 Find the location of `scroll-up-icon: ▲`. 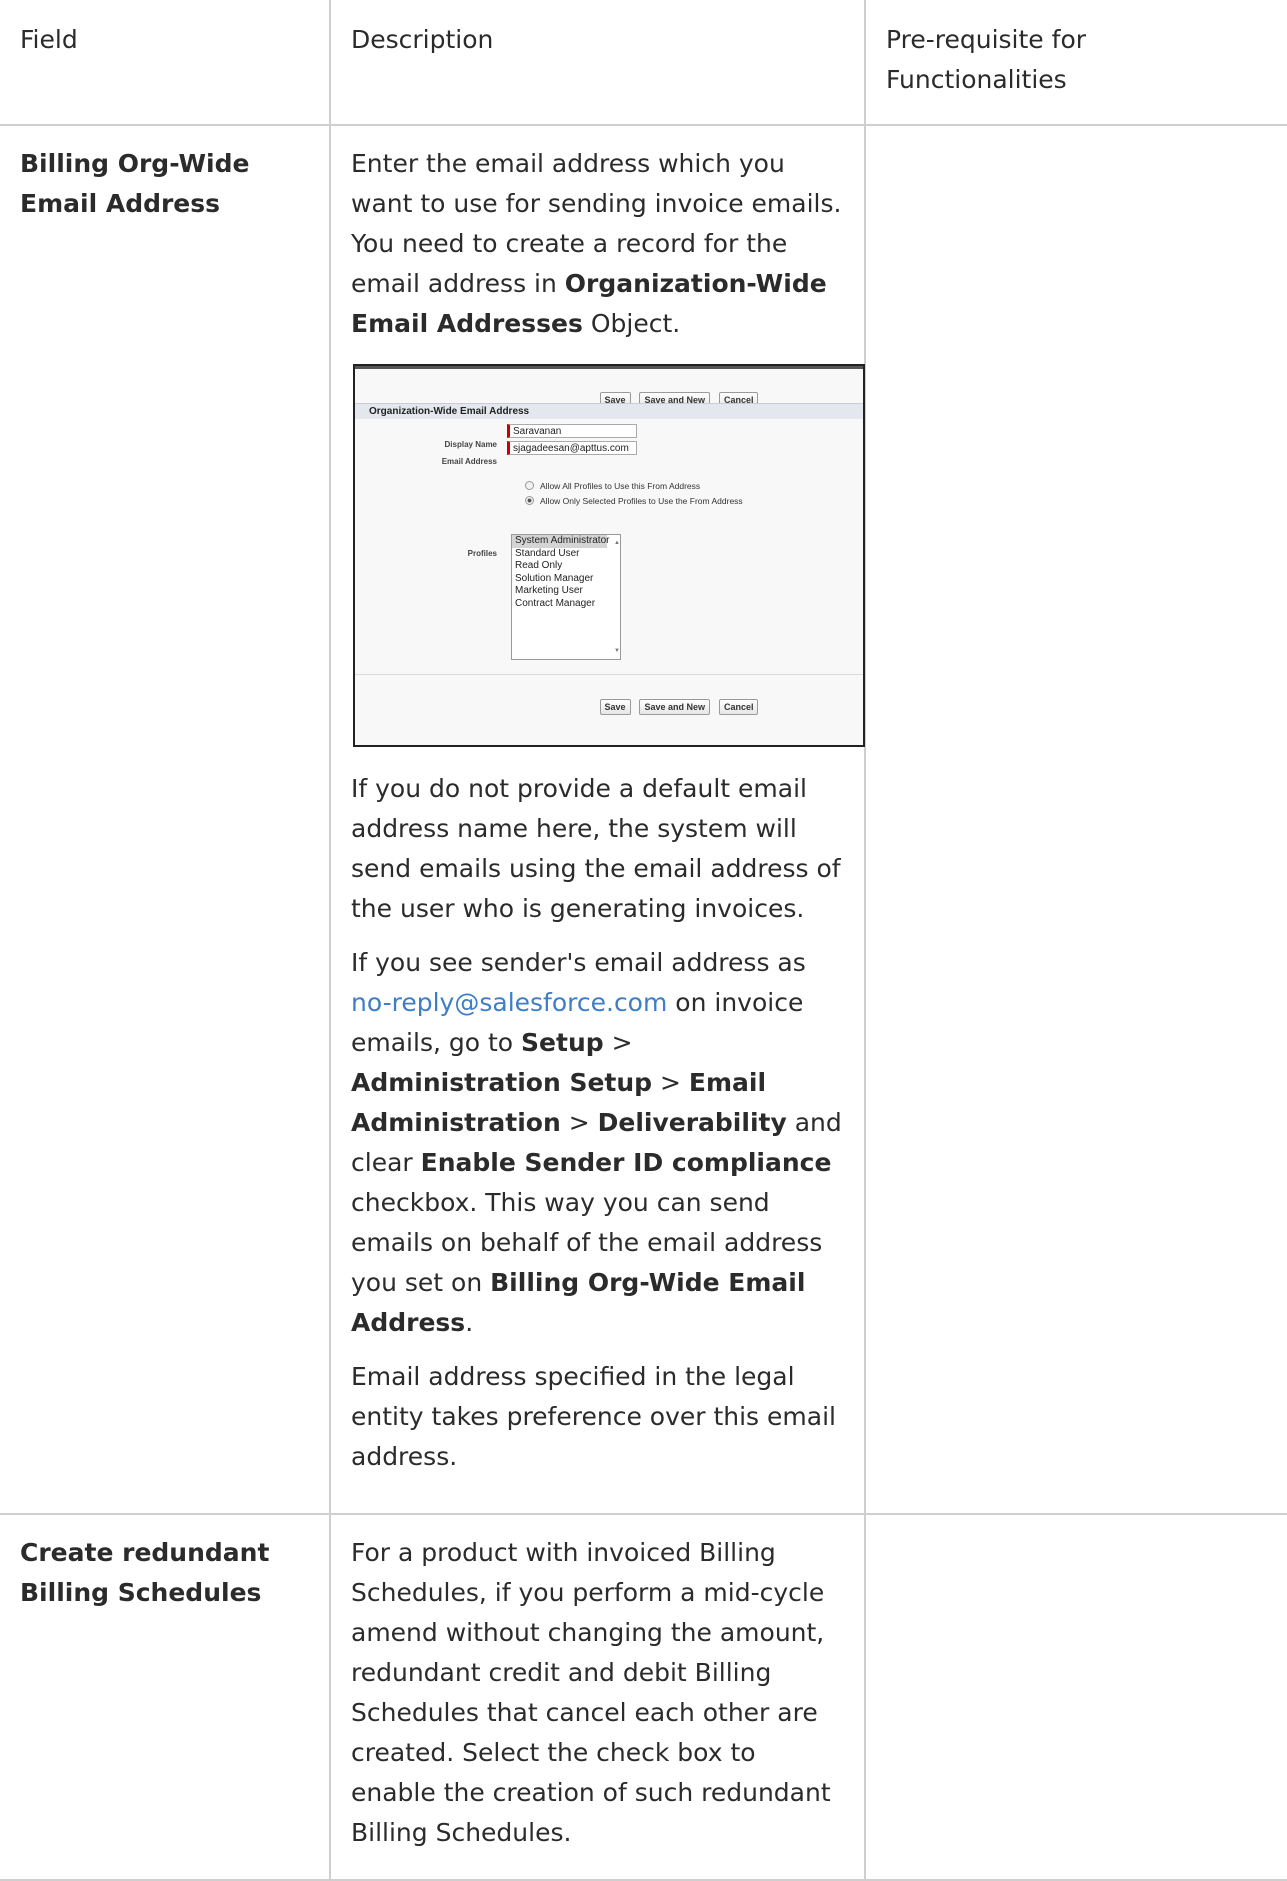

scroll-up-icon: ▲ is located at coordinates (617, 543).